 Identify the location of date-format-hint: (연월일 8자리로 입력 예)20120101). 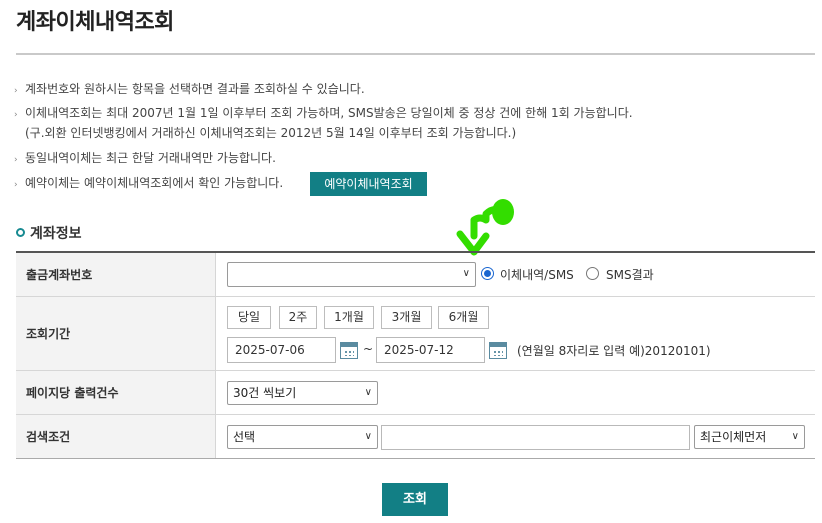
(614, 351).